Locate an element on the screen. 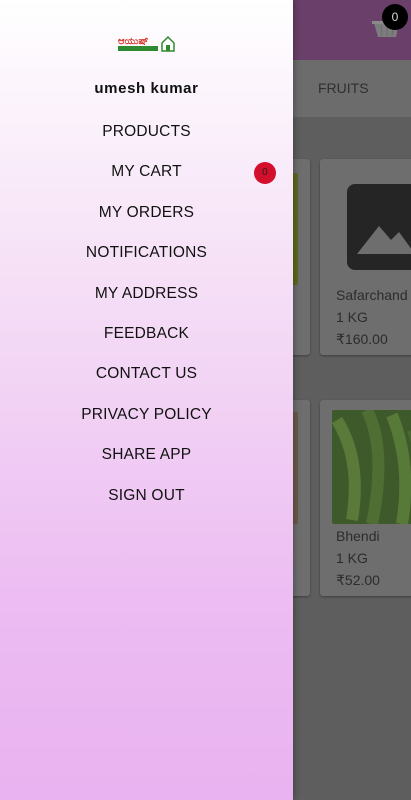 This screenshot has height=800, width=411. product-card: Bhendi 1 KG ₹52.00 is located at coordinates (365, 498).